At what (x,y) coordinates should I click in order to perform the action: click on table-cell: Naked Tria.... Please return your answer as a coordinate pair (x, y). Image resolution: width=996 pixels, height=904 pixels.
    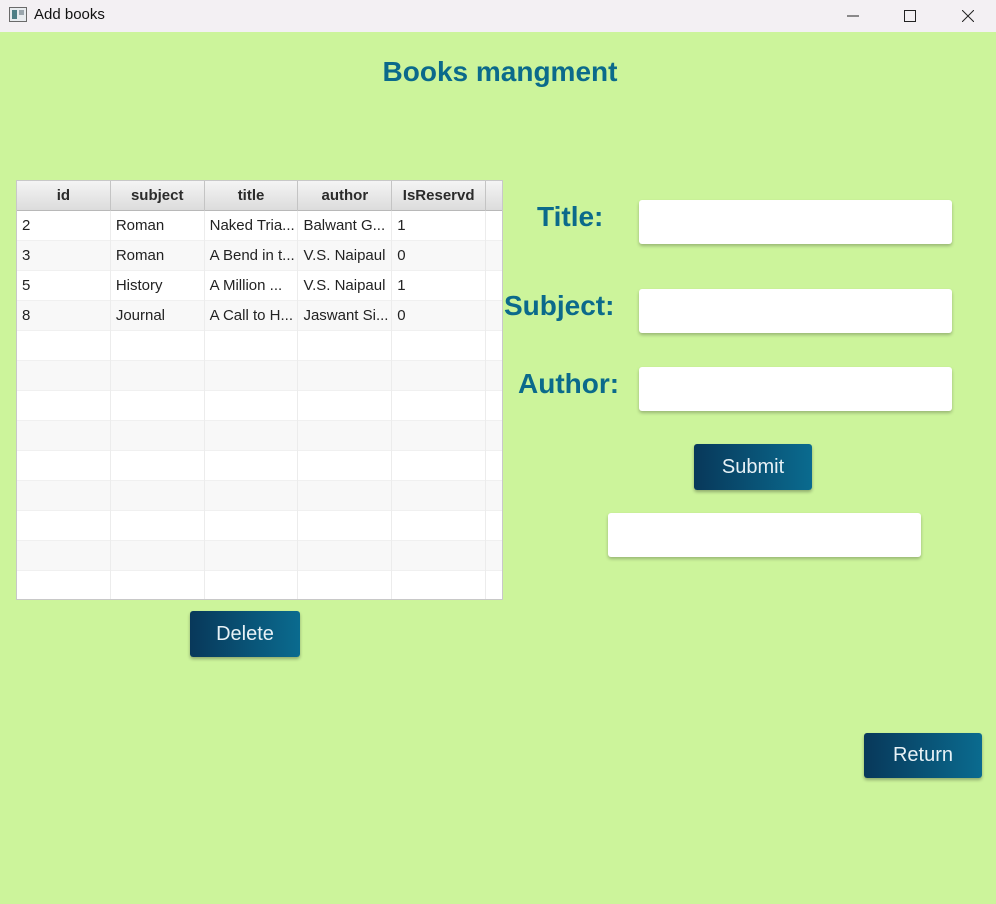
    Looking at the image, I should click on (252, 226).